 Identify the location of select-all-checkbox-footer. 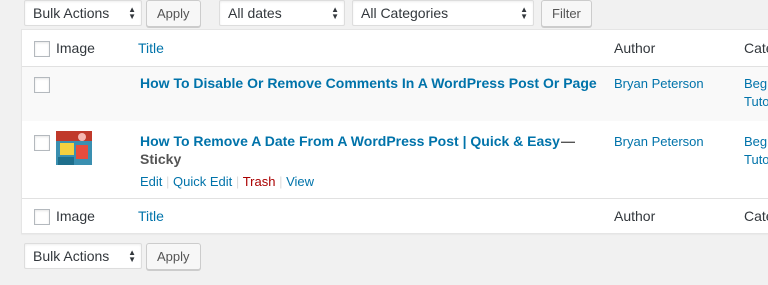
(42, 217).